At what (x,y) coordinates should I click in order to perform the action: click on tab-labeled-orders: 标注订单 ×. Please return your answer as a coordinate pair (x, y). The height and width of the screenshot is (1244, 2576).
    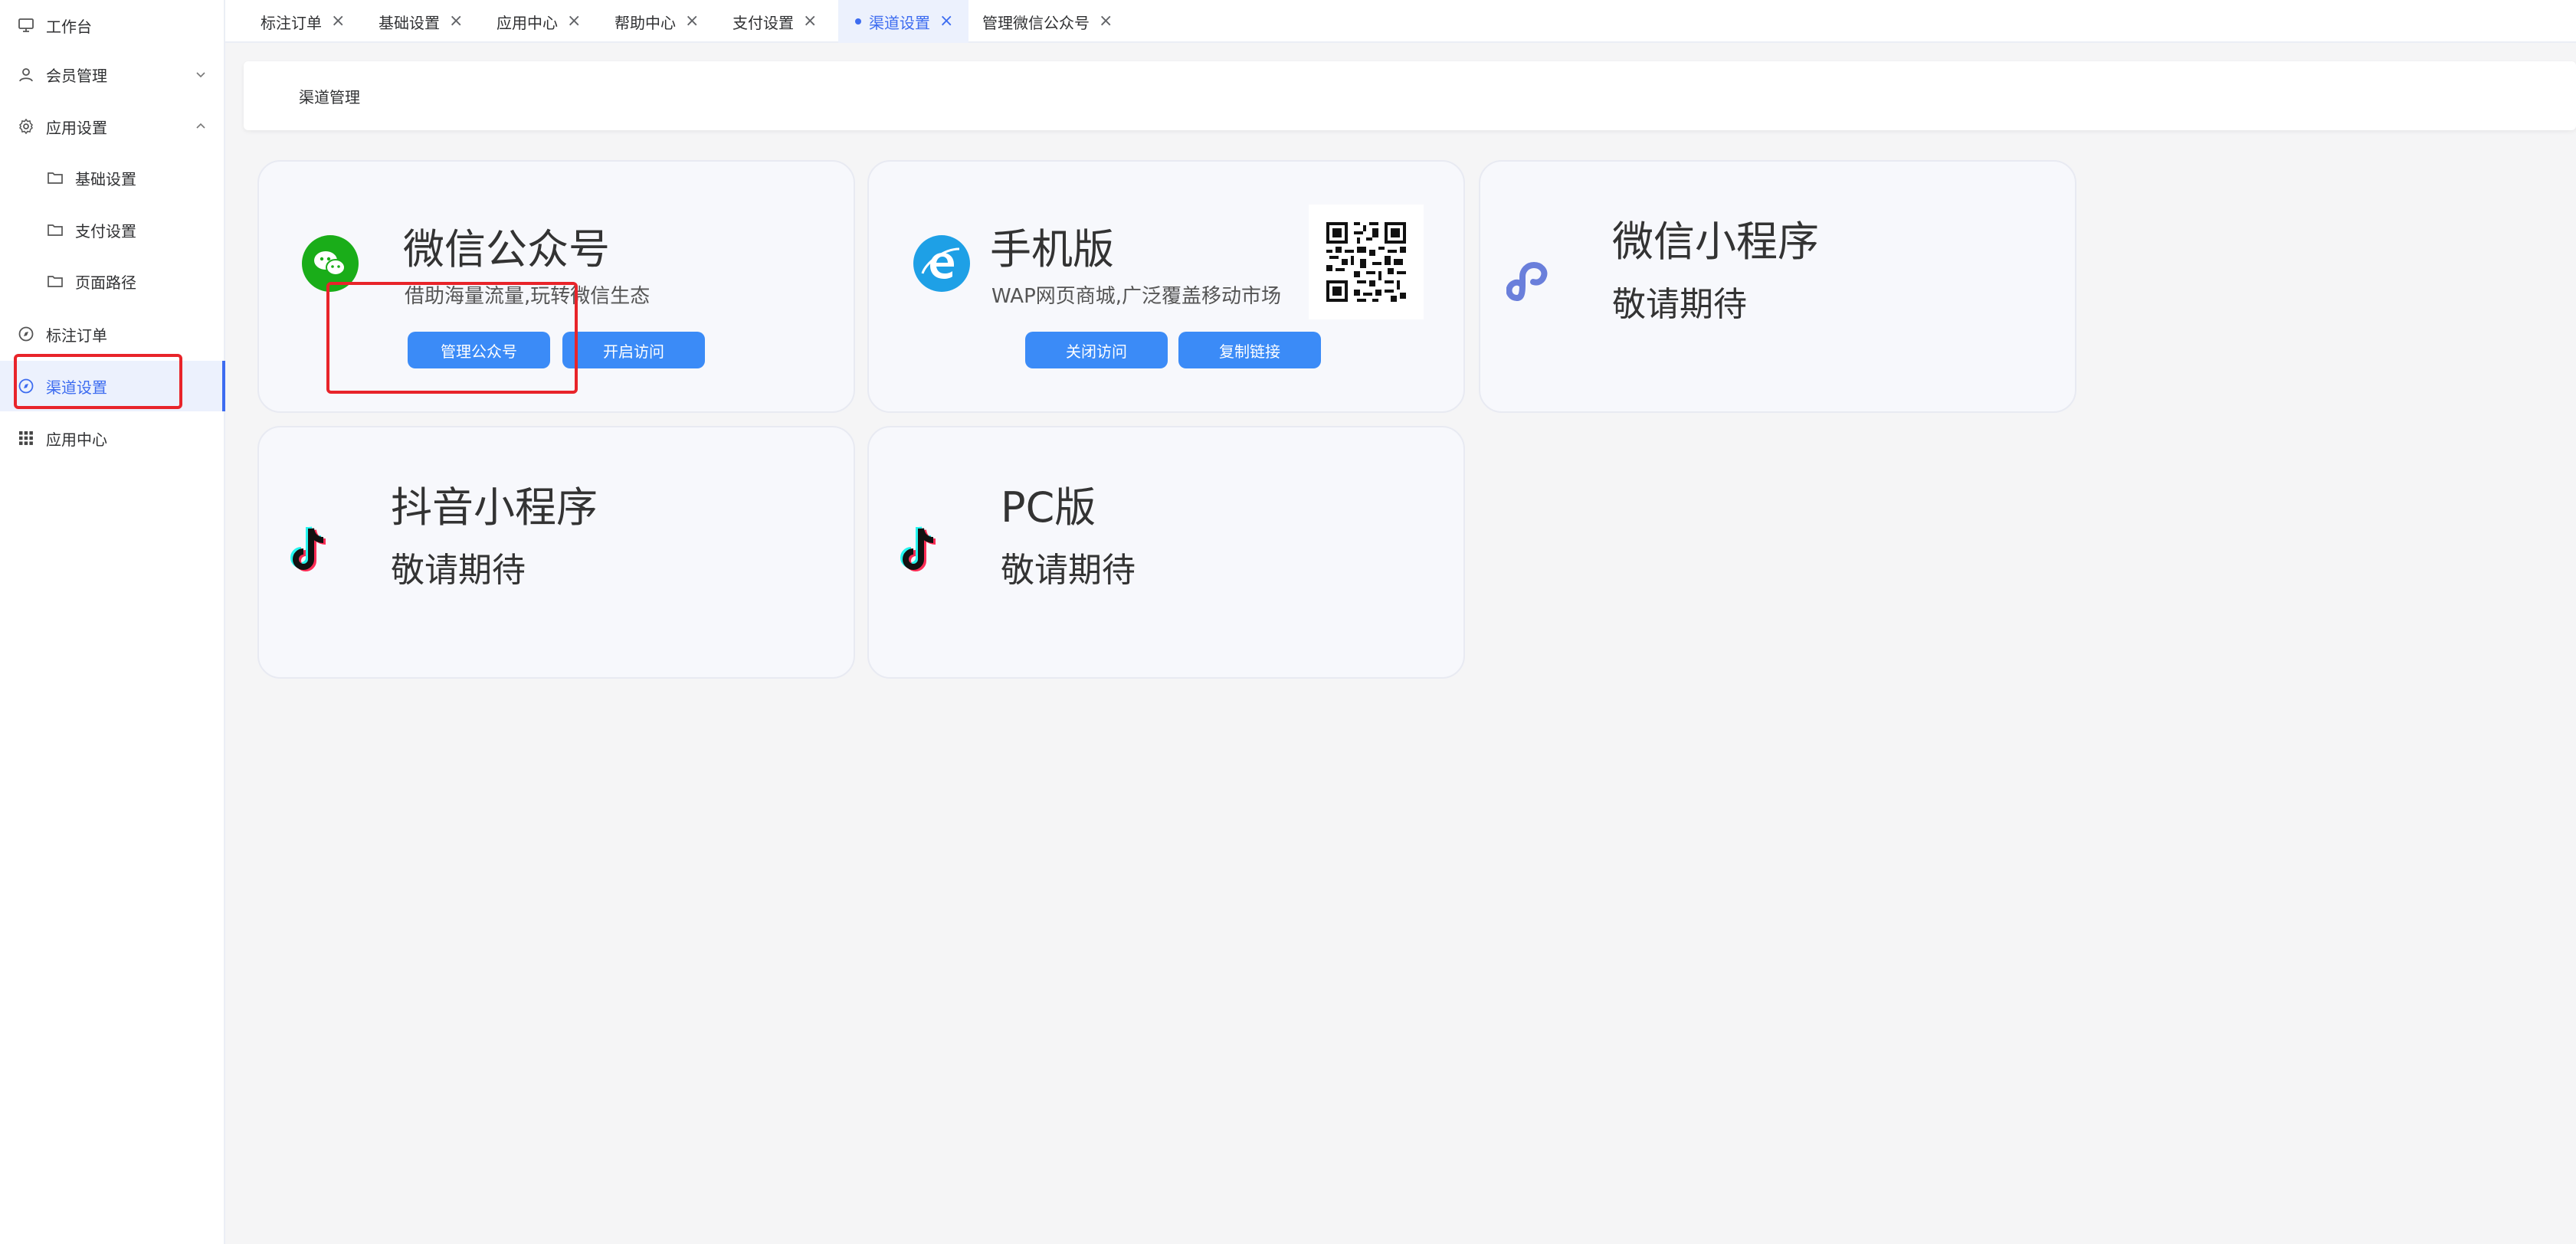
    Looking at the image, I should click on (293, 21).